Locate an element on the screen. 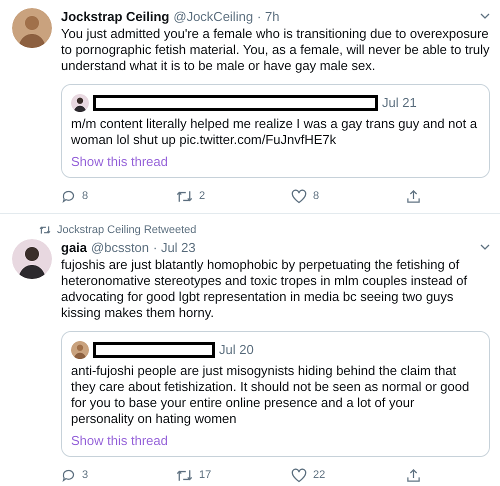 This screenshot has height=486, width=500. retweet-count: 2 is located at coordinates (202, 196).